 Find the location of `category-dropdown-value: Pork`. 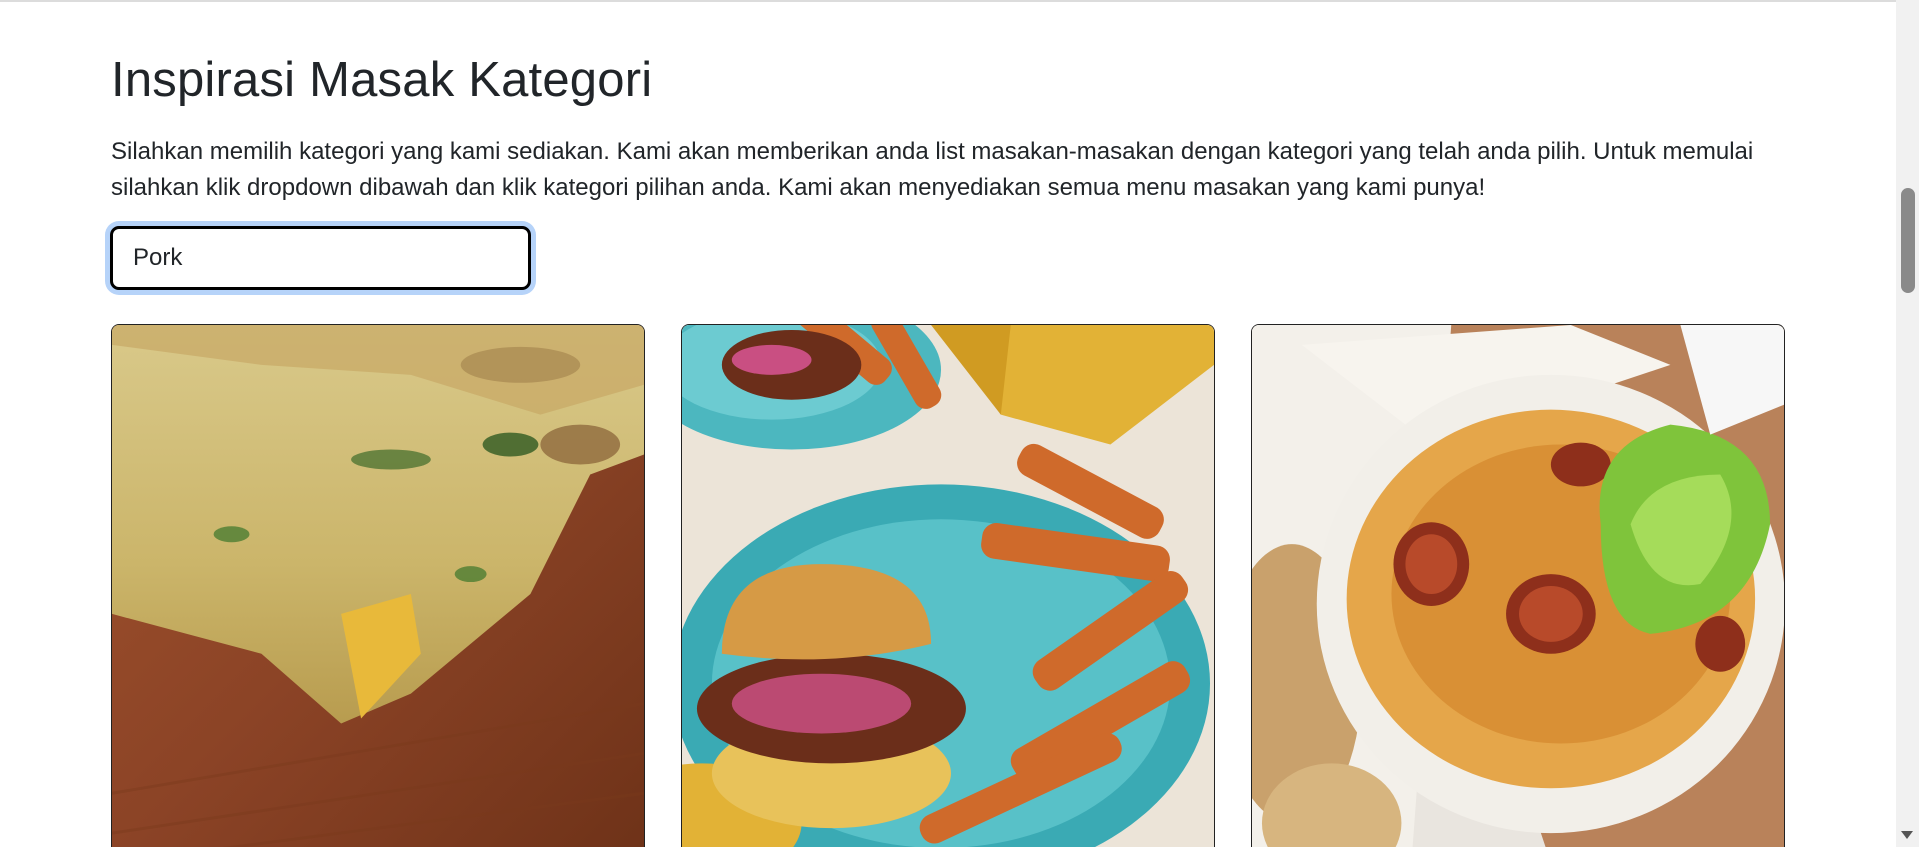

category-dropdown-value: Pork is located at coordinates (158, 257).